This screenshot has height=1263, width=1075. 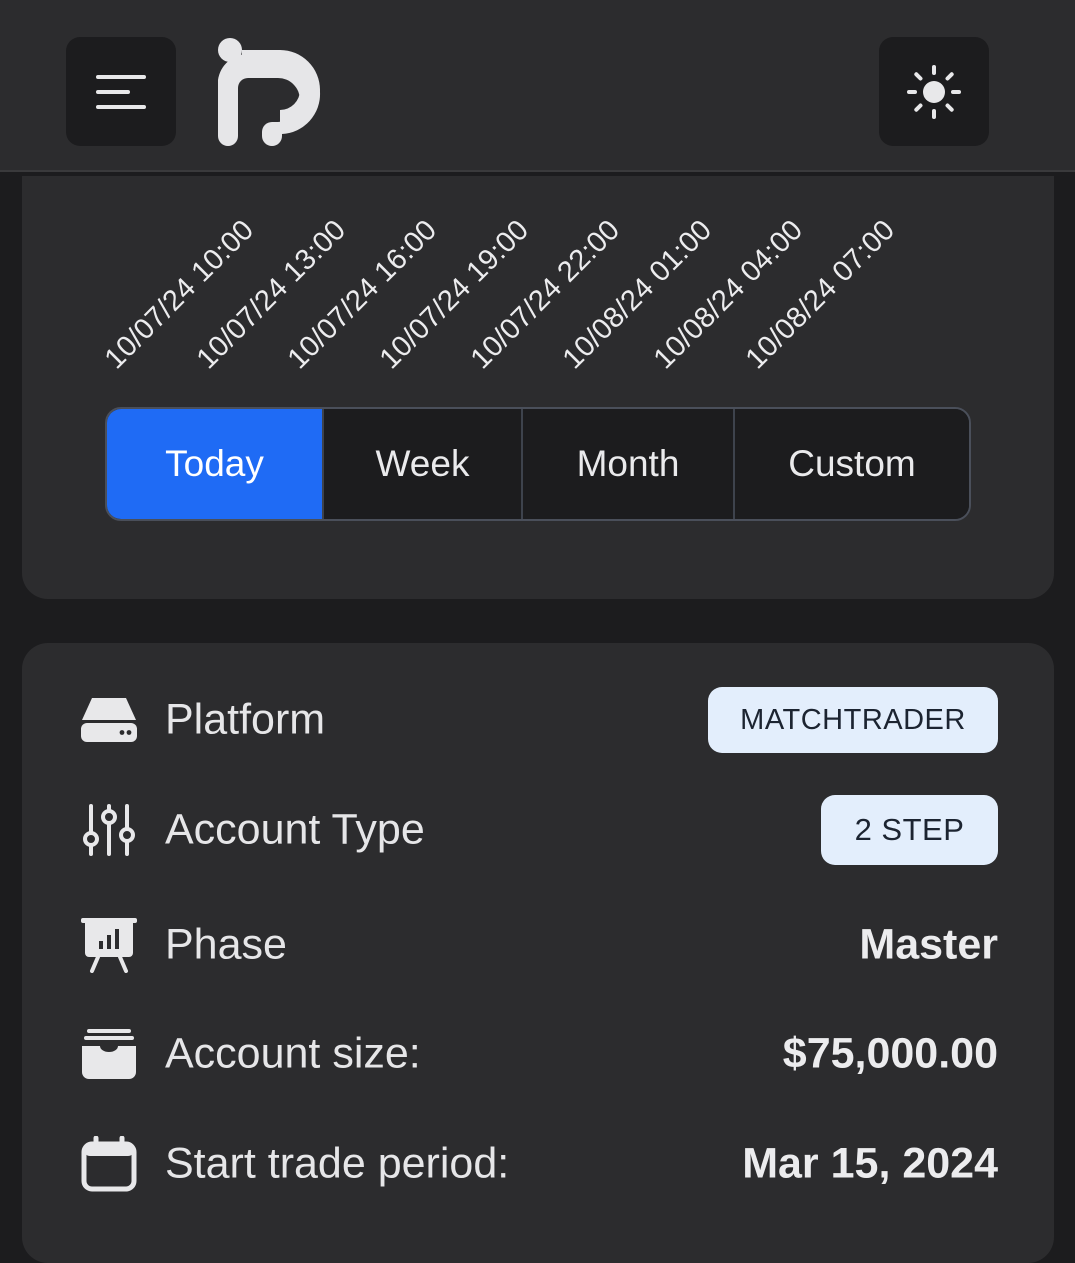 I want to click on platform-row: Platform MATCHTRADER, so click(x=538, y=720).